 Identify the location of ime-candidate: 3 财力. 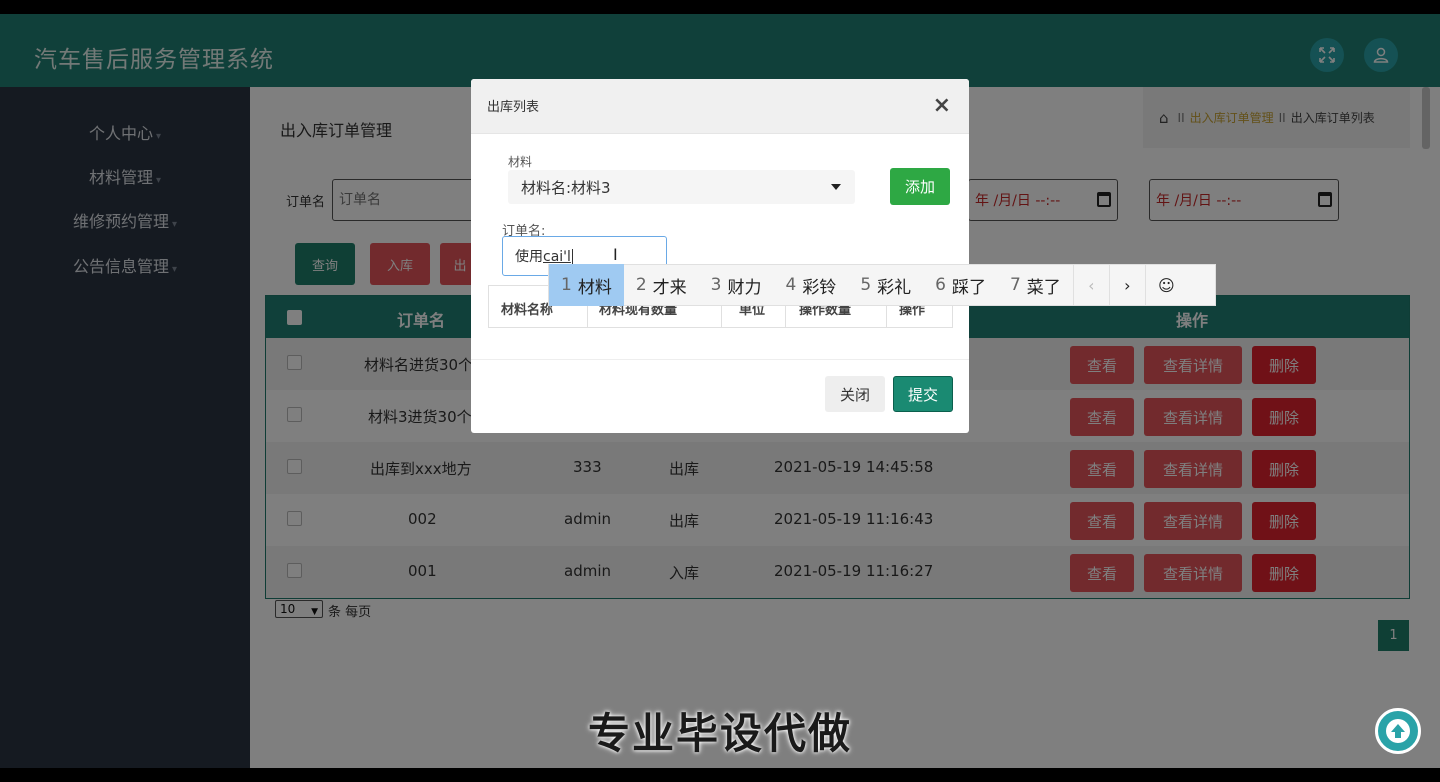
(736, 285).